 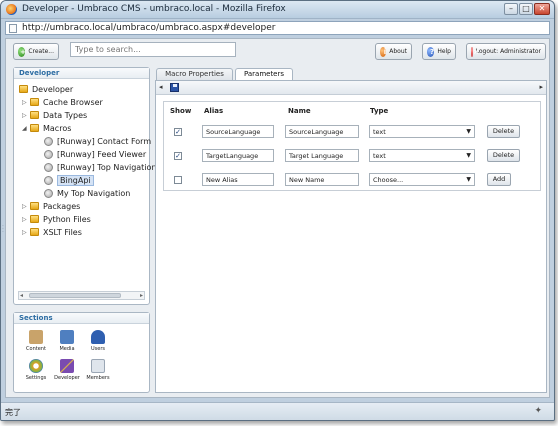 I want to click on section-users: Users, so click(x=98, y=341).